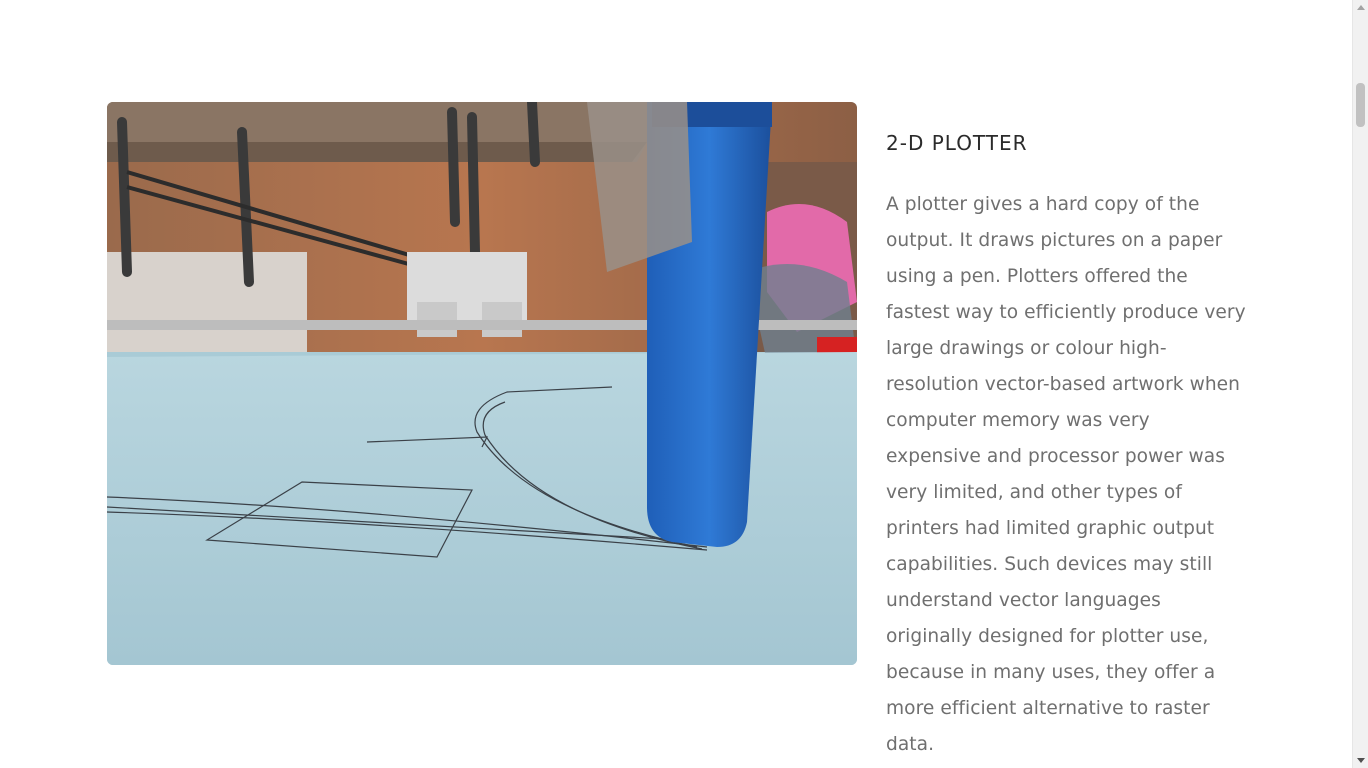 This screenshot has width=1368, height=768. What do you see at coordinates (1361, 760) in the screenshot?
I see `scroll-down-arrow-icon` at bounding box center [1361, 760].